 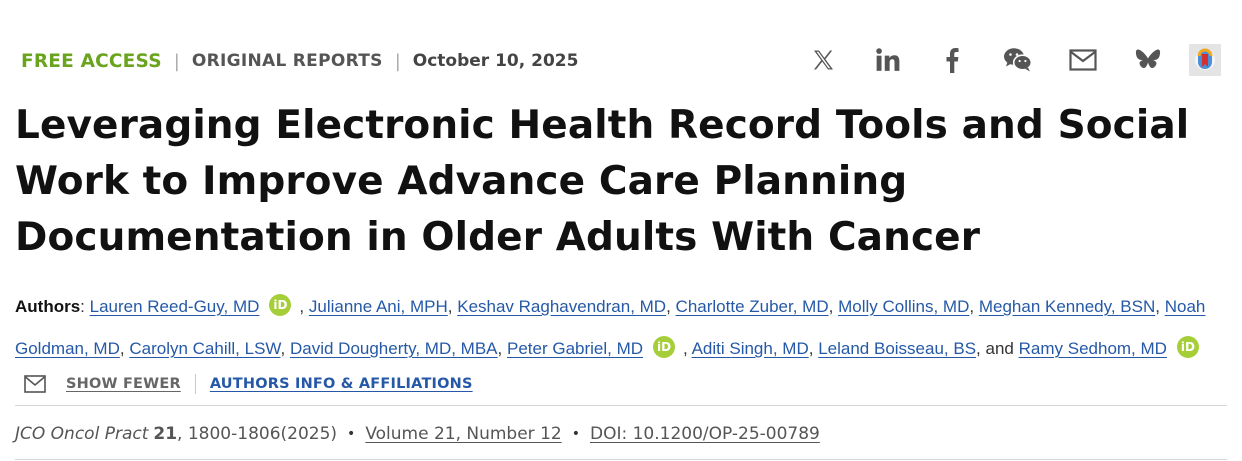 I want to click on author-link: Meghan Kennedy, BSN, so click(x=1067, y=306).